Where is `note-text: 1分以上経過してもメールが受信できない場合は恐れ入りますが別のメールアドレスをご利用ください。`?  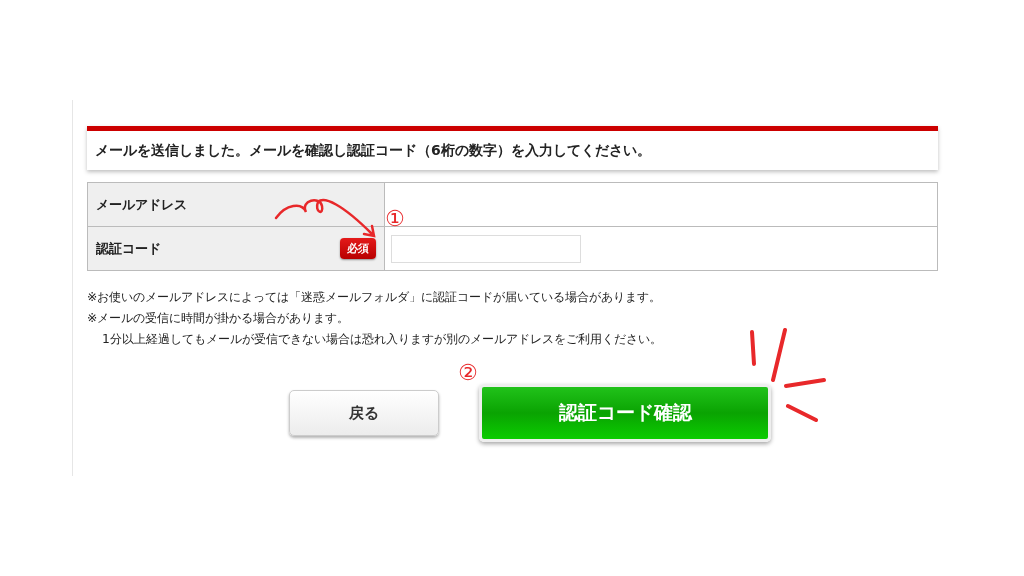 note-text: 1分以上経過してもメールが受信できない場合は恐れ入りますが別のメールアドレスをご利用ください。 is located at coordinates (382, 339).